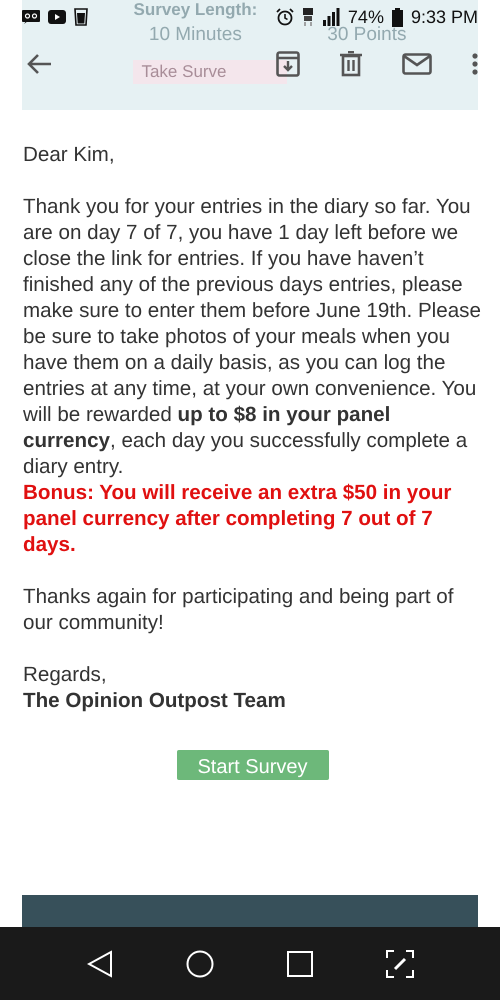 This screenshot has width=500, height=1000. What do you see at coordinates (69, 155) in the screenshot?
I see `greeting: Dear Kim,` at bounding box center [69, 155].